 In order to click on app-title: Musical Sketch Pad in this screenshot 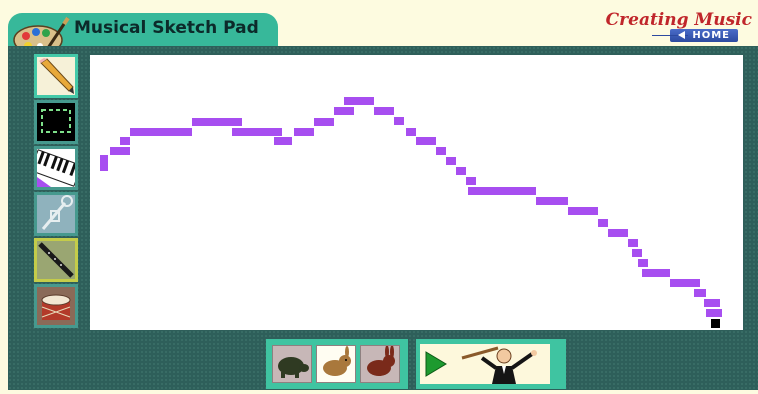, I will do `click(166, 28)`.